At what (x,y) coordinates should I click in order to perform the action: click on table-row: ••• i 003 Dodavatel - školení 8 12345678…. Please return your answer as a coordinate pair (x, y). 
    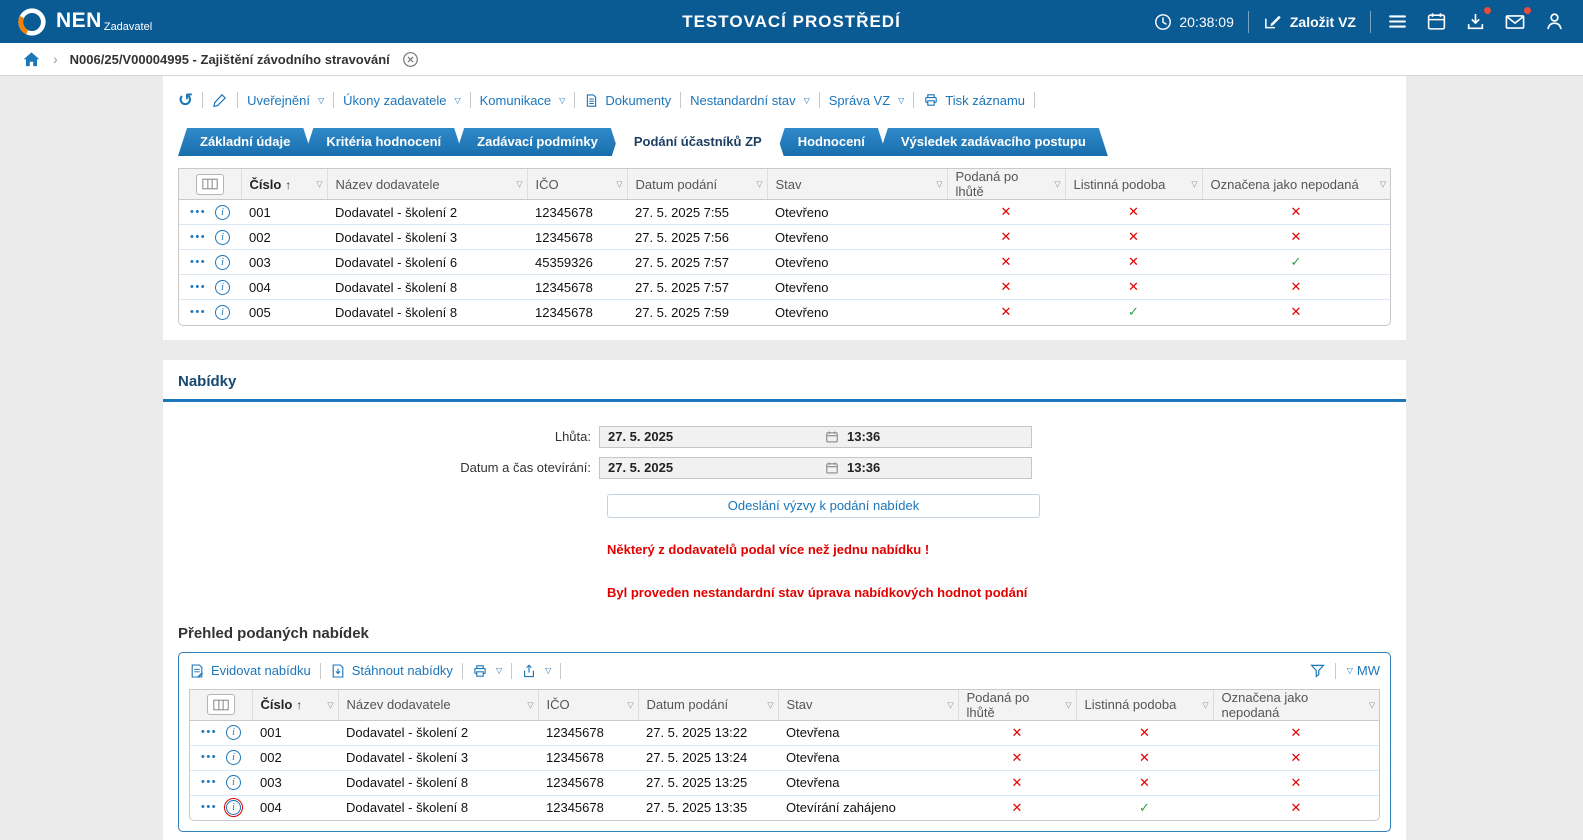
    Looking at the image, I should click on (784, 783).